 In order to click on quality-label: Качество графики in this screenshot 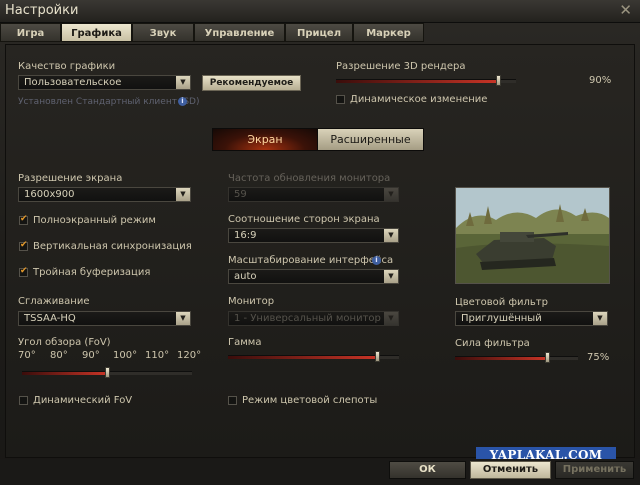, I will do `click(67, 66)`.